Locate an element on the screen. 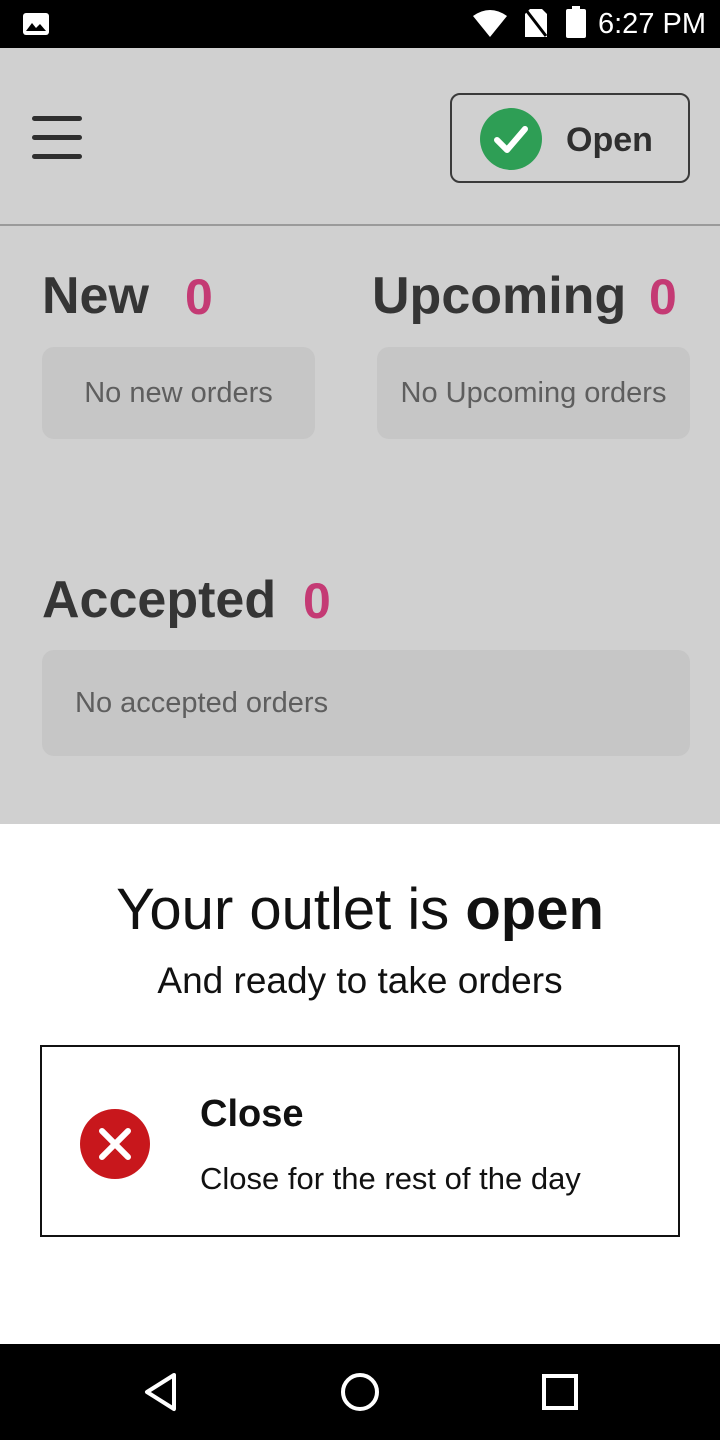 The height and width of the screenshot is (1440, 720). upcoming-section-title: Upcoming is located at coordinates (499, 296).